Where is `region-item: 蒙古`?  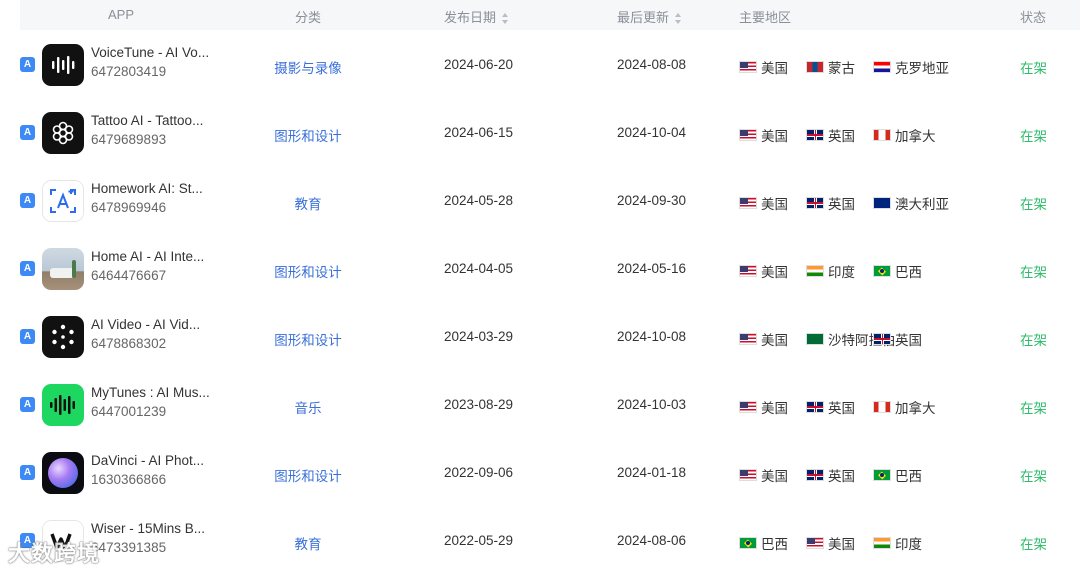 region-item: 蒙古 is located at coordinates (830, 67).